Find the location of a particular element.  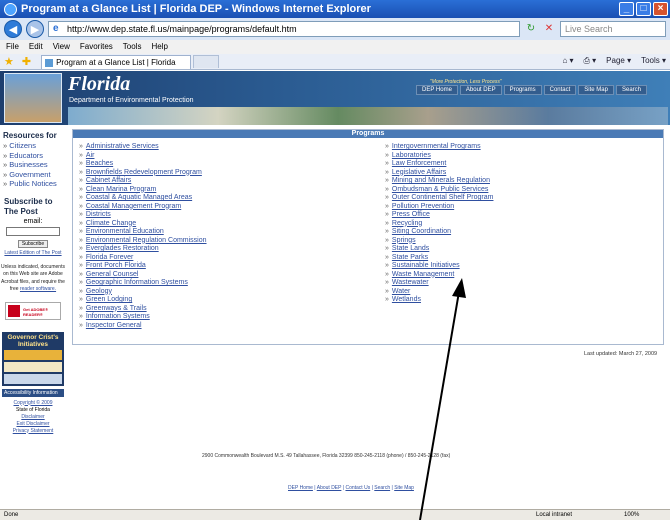

footer-contact-us: Contact Us is located at coordinates (357, 488).